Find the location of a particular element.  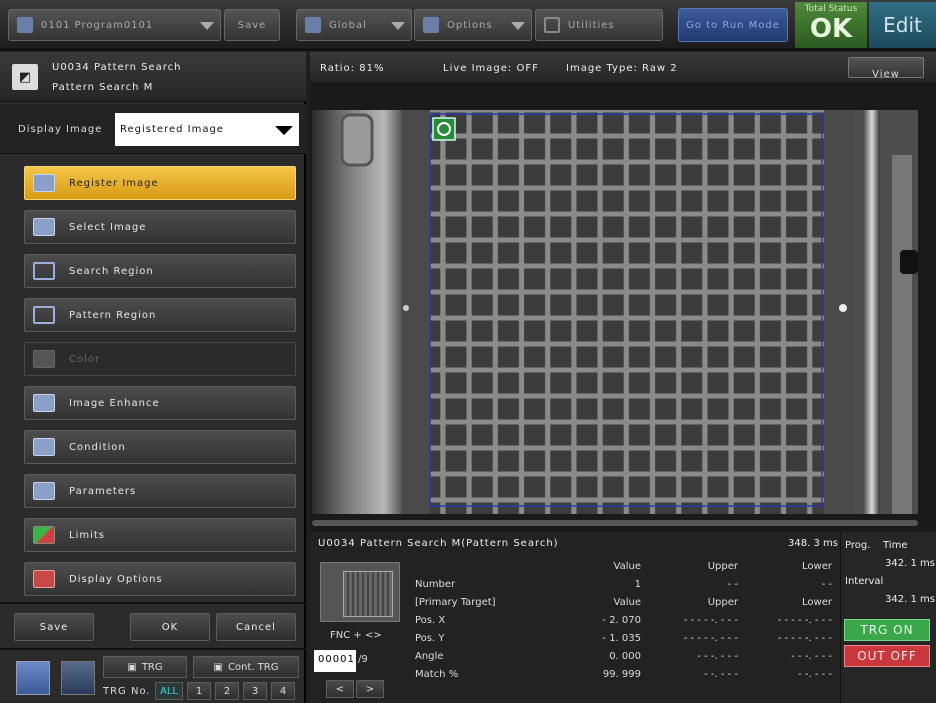

image-enhance-button: Image Enhance is located at coordinates (160, 403).